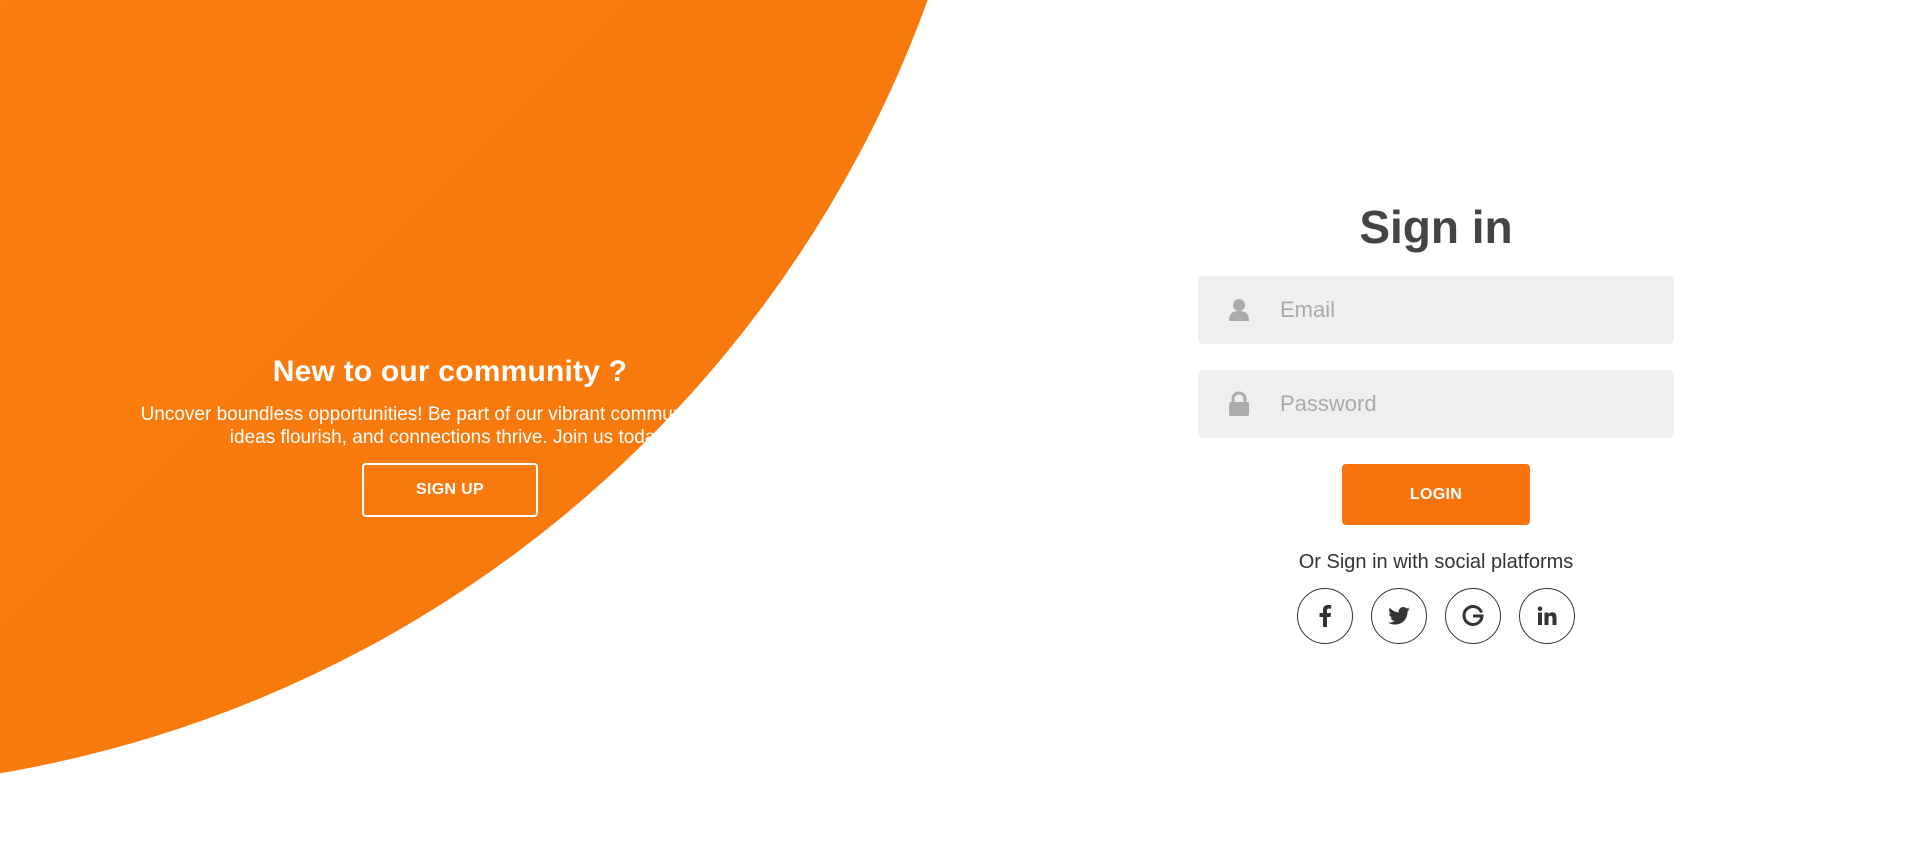 The width and height of the screenshot is (1914, 863). I want to click on twitter-button, so click(1399, 616).